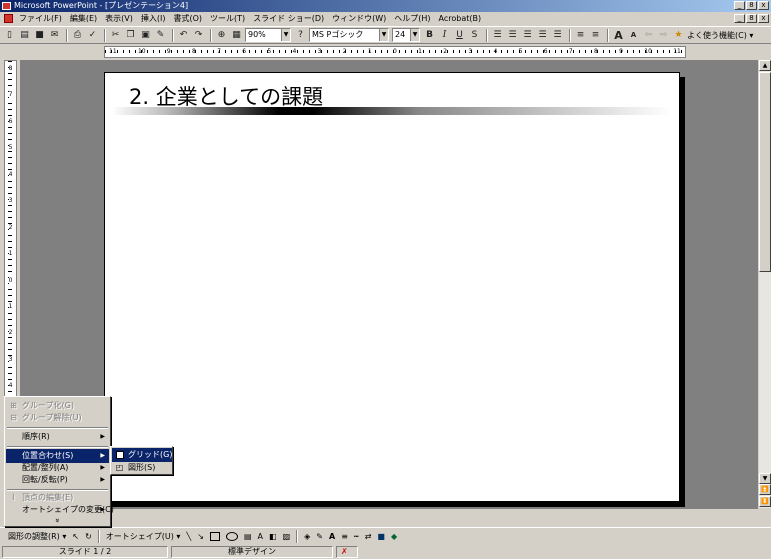  What do you see at coordinates (663, 35) in the screenshot?
I see `demote-icon: ⇨` at bounding box center [663, 35].